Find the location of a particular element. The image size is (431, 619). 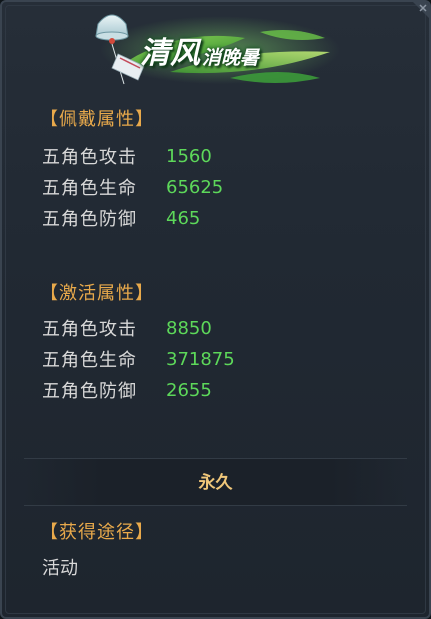

stat-value: 465 is located at coordinates (183, 218).